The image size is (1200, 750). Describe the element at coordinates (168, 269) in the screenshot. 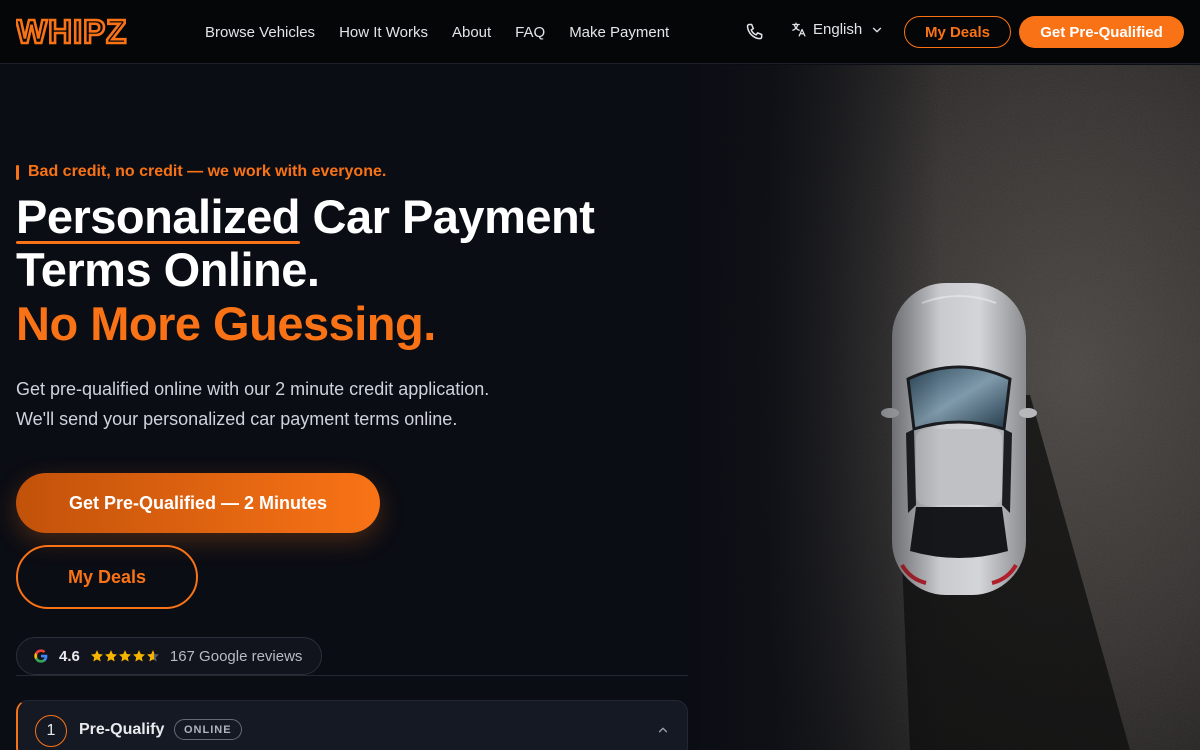

I see `hero-title-line-2: Terms Online.` at that location.